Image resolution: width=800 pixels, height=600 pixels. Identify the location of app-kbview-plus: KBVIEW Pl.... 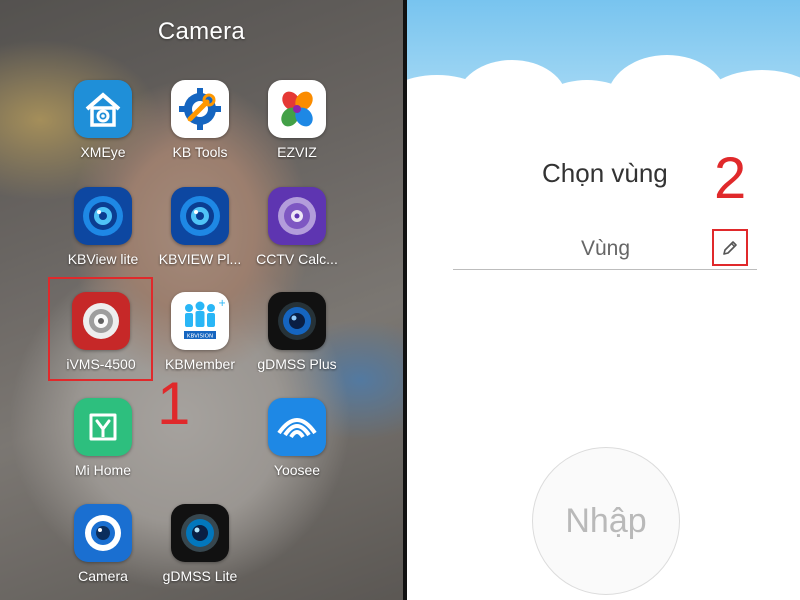
(200, 227).